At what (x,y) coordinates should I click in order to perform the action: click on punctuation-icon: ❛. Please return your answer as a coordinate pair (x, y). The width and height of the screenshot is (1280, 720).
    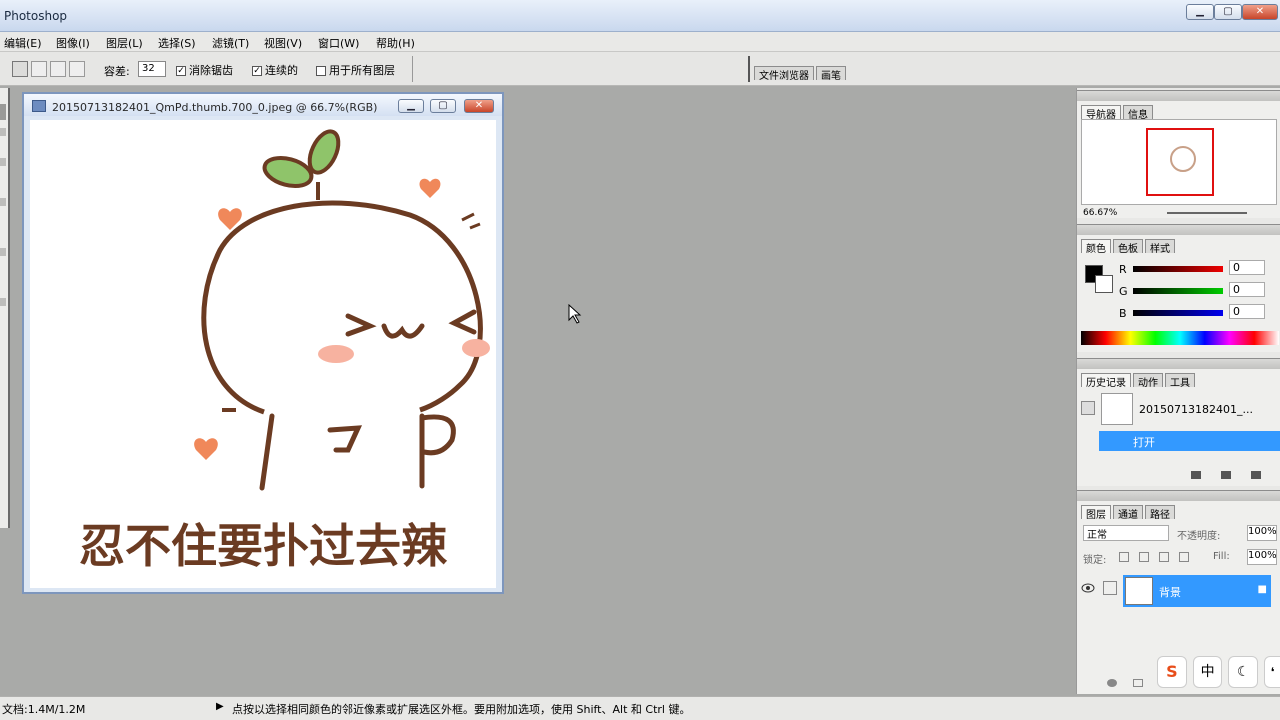
    Looking at the image, I should click on (1272, 672).